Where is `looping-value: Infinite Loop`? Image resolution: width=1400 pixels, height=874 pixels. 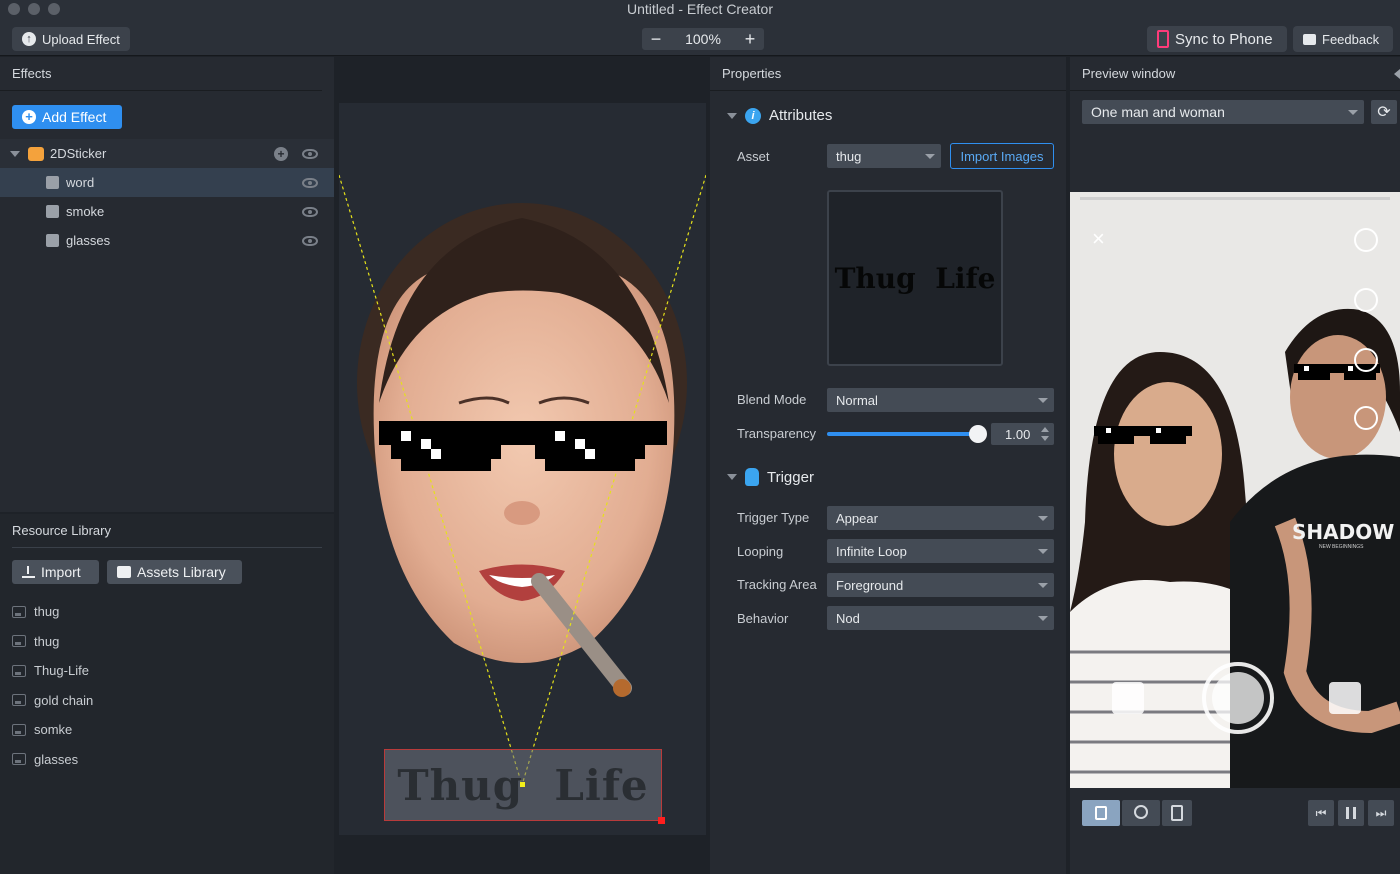 looping-value: Infinite Loop is located at coordinates (871, 551).